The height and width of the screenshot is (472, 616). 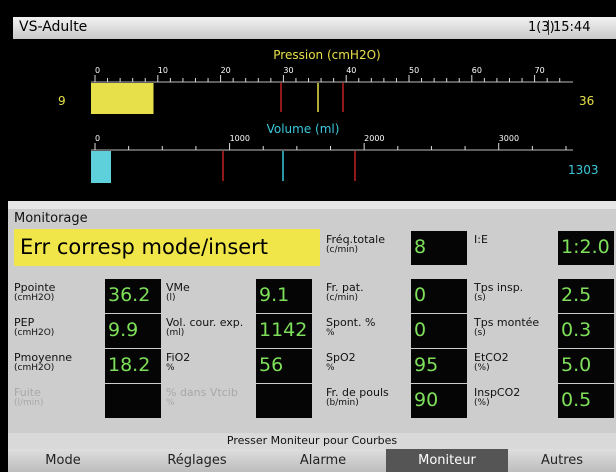 What do you see at coordinates (583, 170) in the screenshot?
I see `volume-max-value: 1303` at bounding box center [583, 170].